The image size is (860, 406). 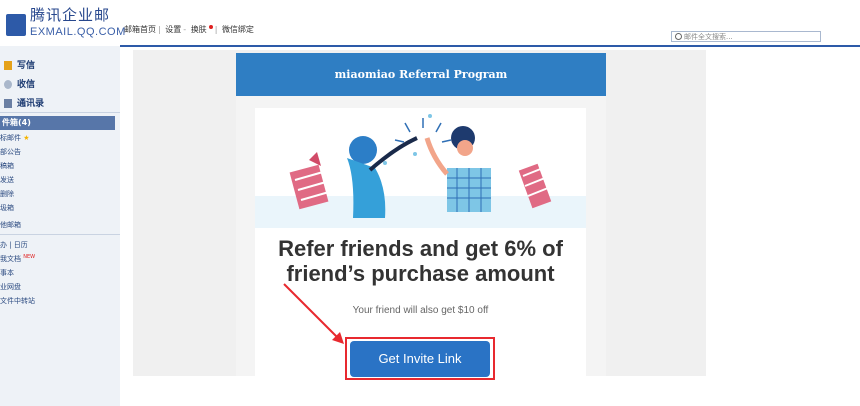 What do you see at coordinates (7, 194) in the screenshot?
I see `sidebar-item-deleted: 删除` at bounding box center [7, 194].